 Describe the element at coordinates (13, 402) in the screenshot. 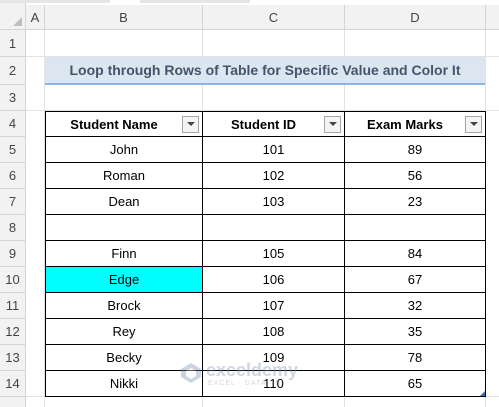

I see `row-header-15-partial` at that location.